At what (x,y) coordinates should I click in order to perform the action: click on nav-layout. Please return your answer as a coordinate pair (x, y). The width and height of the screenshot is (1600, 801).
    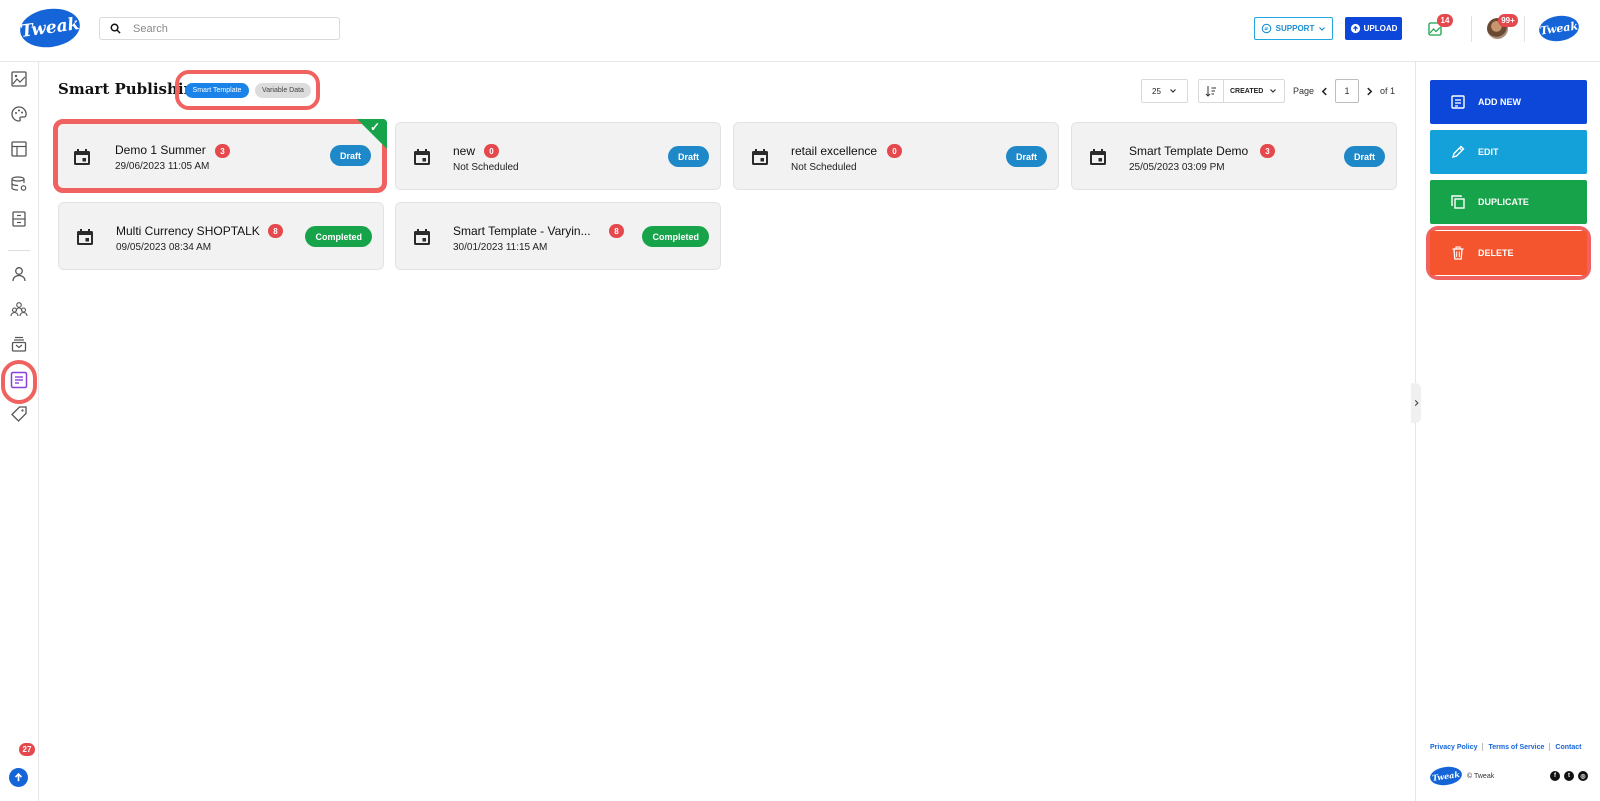
    Looking at the image, I should click on (19, 149).